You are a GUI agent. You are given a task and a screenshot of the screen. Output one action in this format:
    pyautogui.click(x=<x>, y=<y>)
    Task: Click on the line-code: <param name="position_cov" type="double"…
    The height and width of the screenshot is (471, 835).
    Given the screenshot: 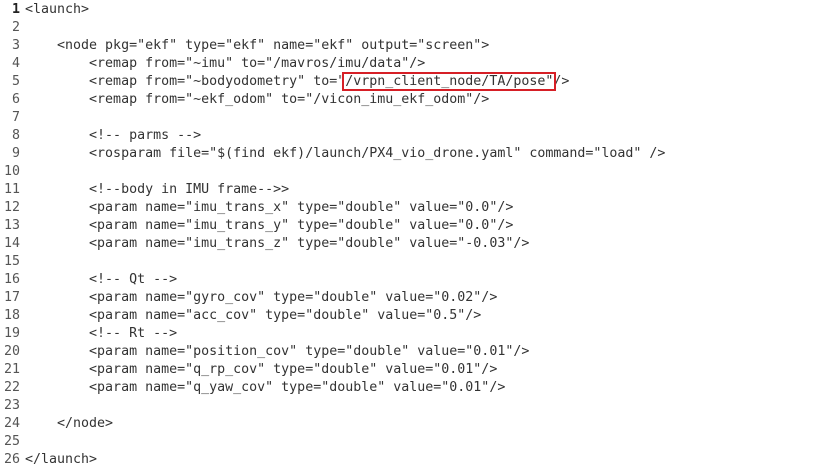 What is the action you would take?
    pyautogui.click(x=277, y=352)
    